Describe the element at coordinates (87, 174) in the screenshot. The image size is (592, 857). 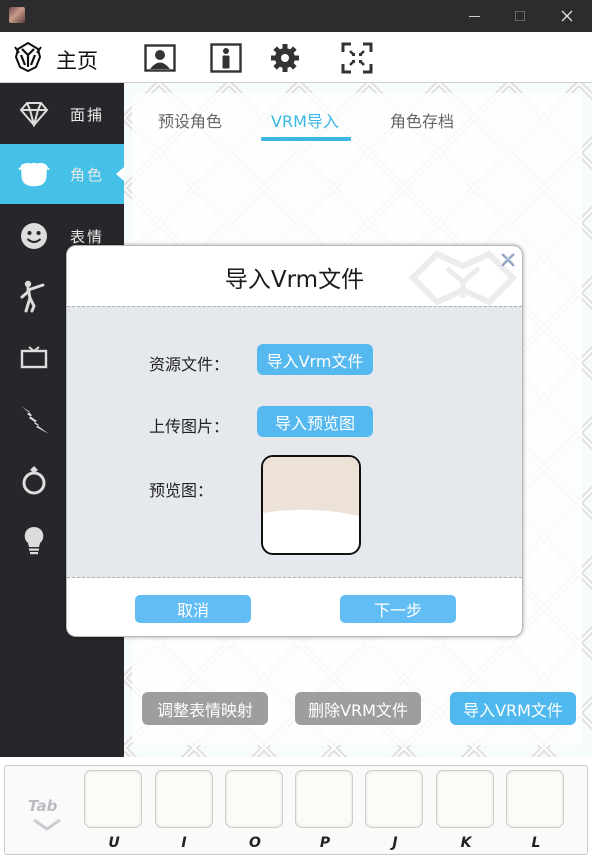
I see `sidebar-item-label: 角色` at that location.